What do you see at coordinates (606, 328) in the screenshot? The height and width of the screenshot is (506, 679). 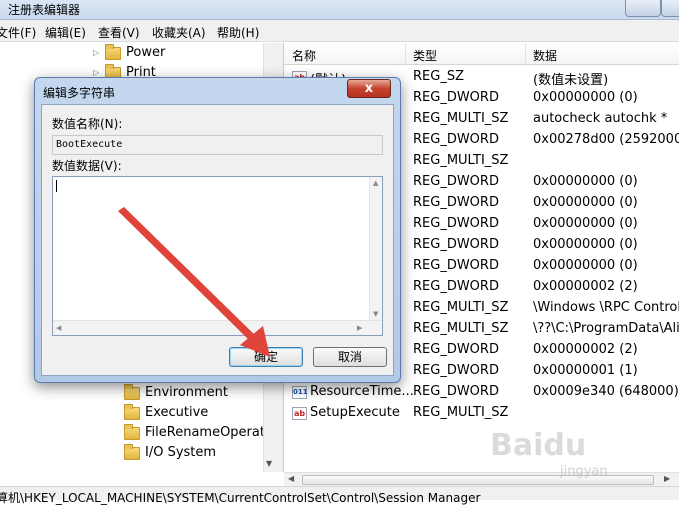 I see `value-data: \??\C:\ProgramData\Aliba` at bounding box center [606, 328].